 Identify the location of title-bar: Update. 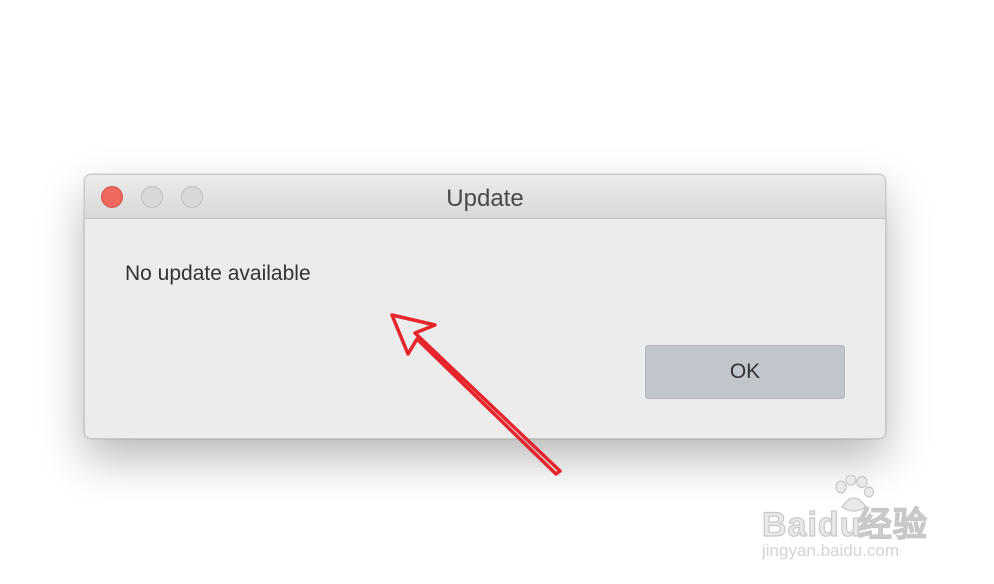
(485, 197).